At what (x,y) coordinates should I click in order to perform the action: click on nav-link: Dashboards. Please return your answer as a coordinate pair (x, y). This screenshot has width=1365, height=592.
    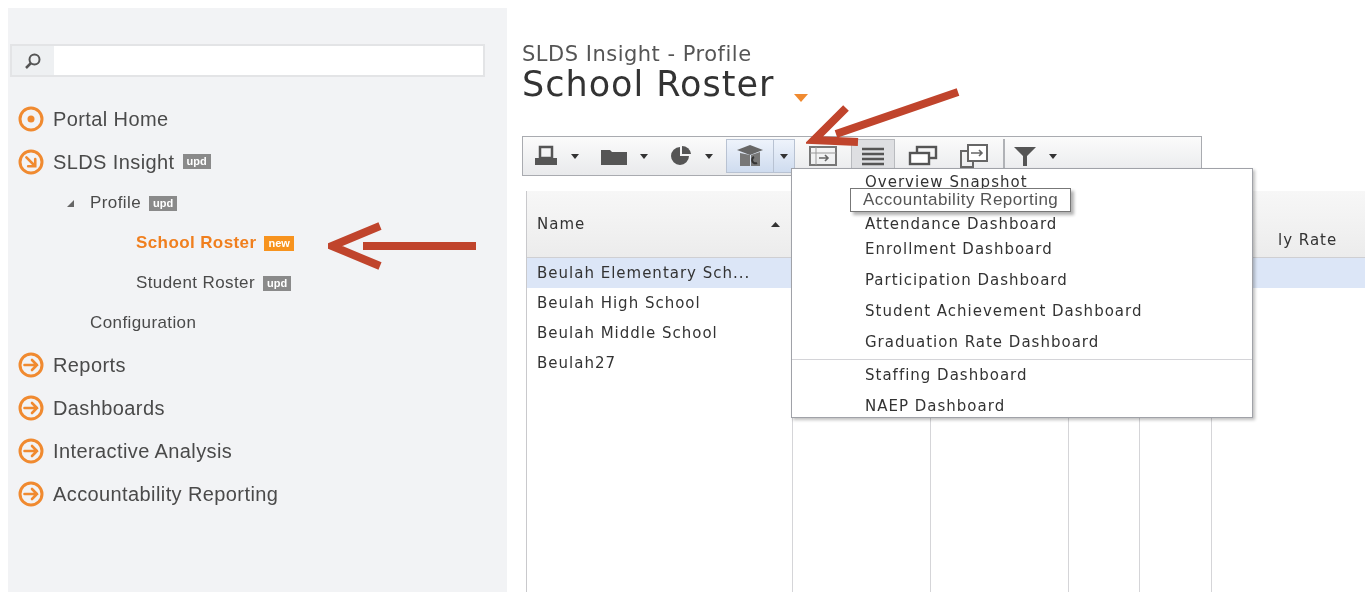
    Looking at the image, I should click on (109, 407).